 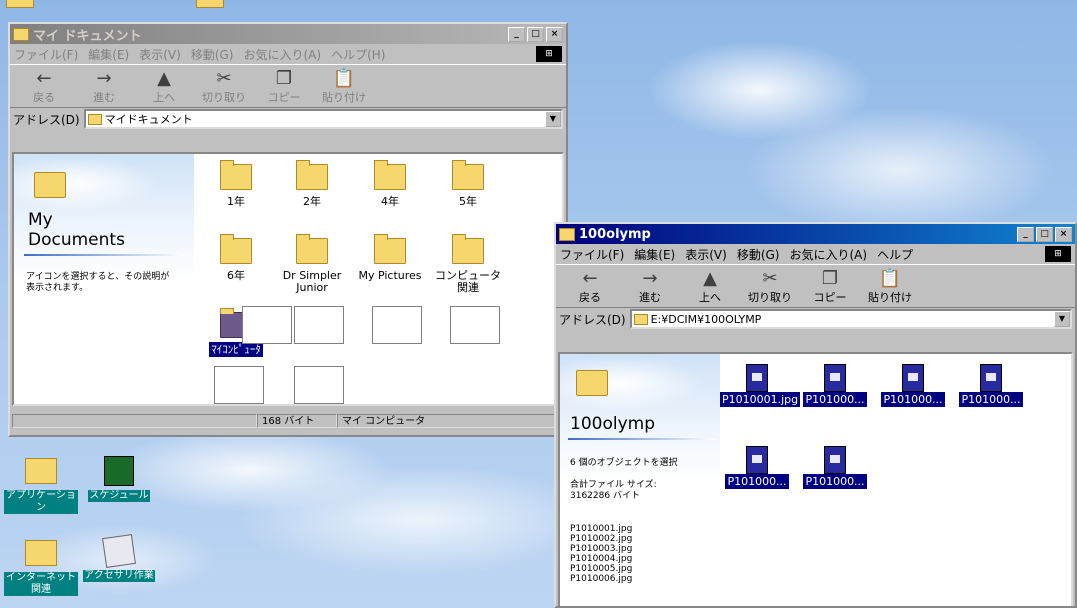 I want to click on menu-bar: ファイル(F) 編集(E) 表示(V) 移動(G) お気に入り(A) ヘルプ ⊞, so click(x=815, y=254).